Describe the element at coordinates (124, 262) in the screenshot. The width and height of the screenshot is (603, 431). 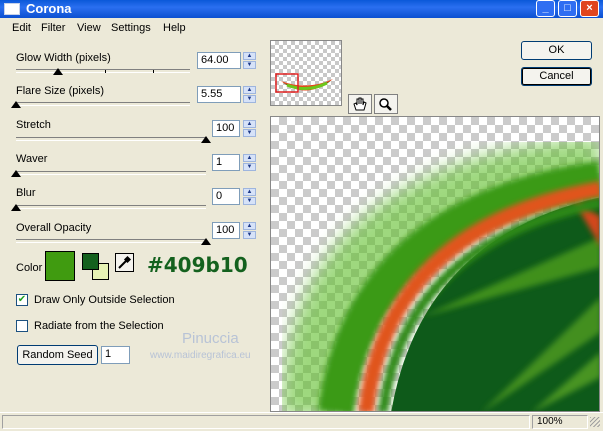
I see `eyedropper-icon` at that location.